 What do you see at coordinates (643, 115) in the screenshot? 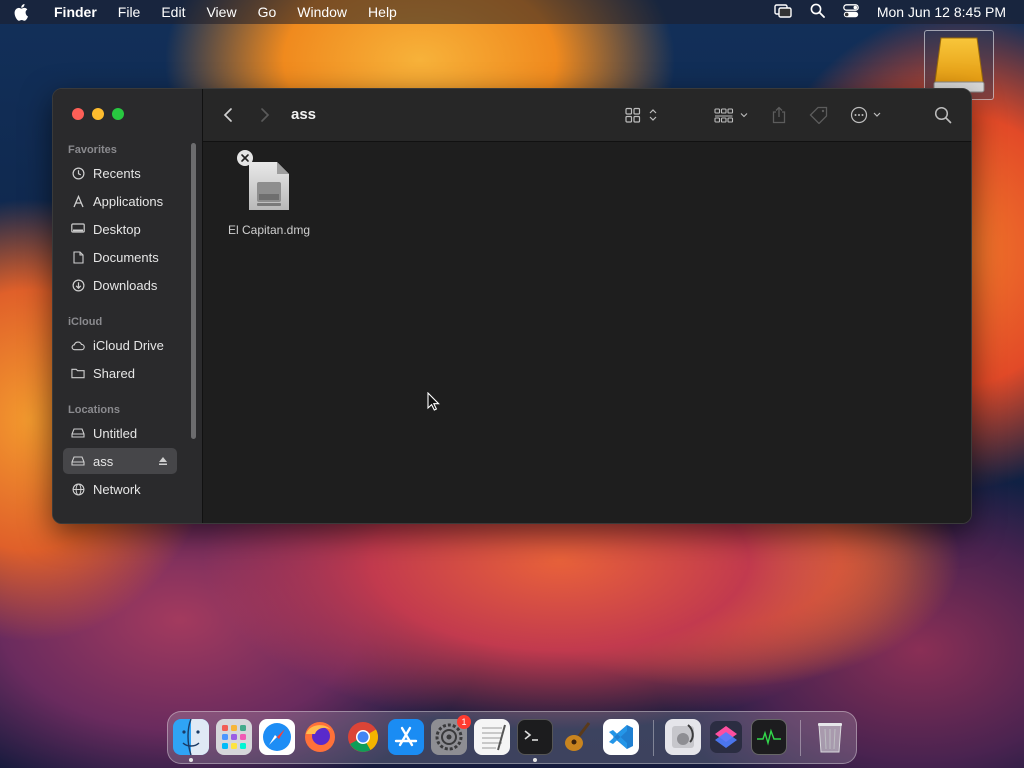
I see `view-mode-button` at bounding box center [643, 115].